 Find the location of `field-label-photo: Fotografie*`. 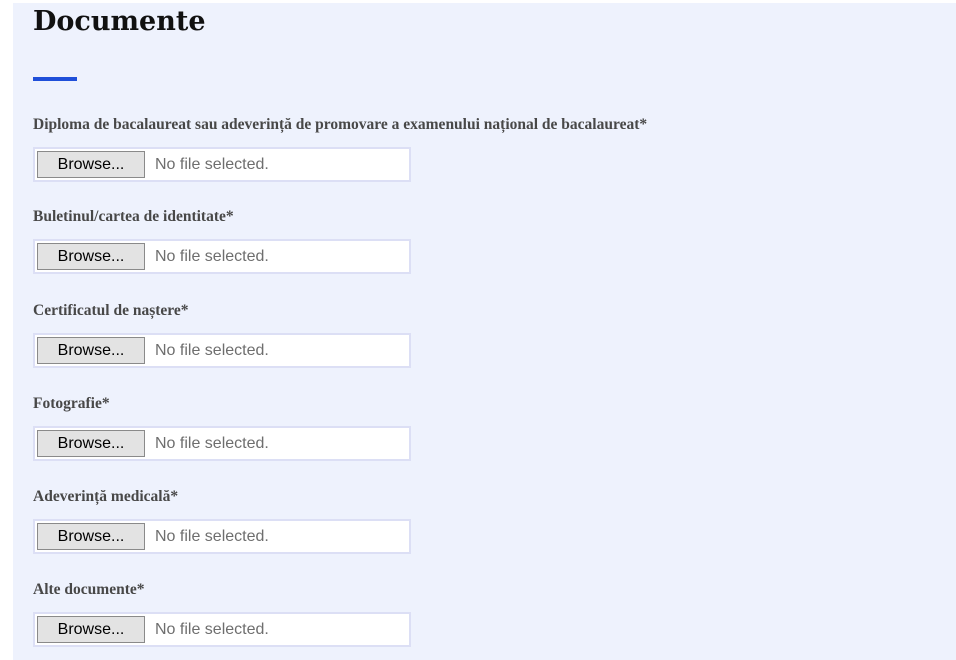

field-label-photo: Fotografie* is located at coordinates (71, 403).